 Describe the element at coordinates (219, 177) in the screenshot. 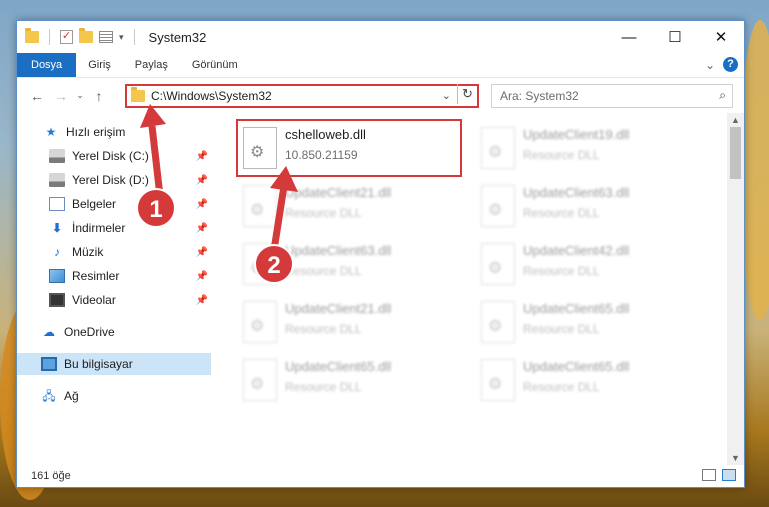

I see `annotation-arrows` at that location.